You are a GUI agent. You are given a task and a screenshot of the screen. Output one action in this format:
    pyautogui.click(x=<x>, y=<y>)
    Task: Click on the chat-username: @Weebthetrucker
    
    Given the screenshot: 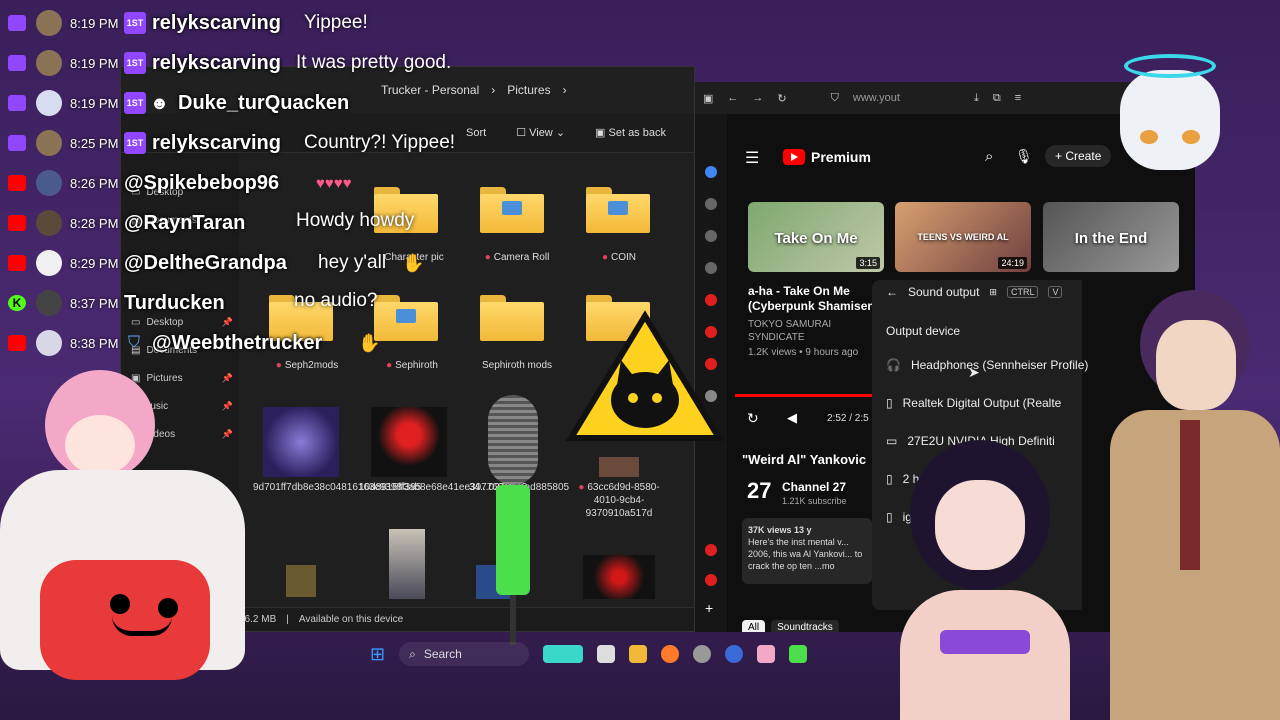 What is the action you would take?
    pyautogui.click(x=237, y=342)
    